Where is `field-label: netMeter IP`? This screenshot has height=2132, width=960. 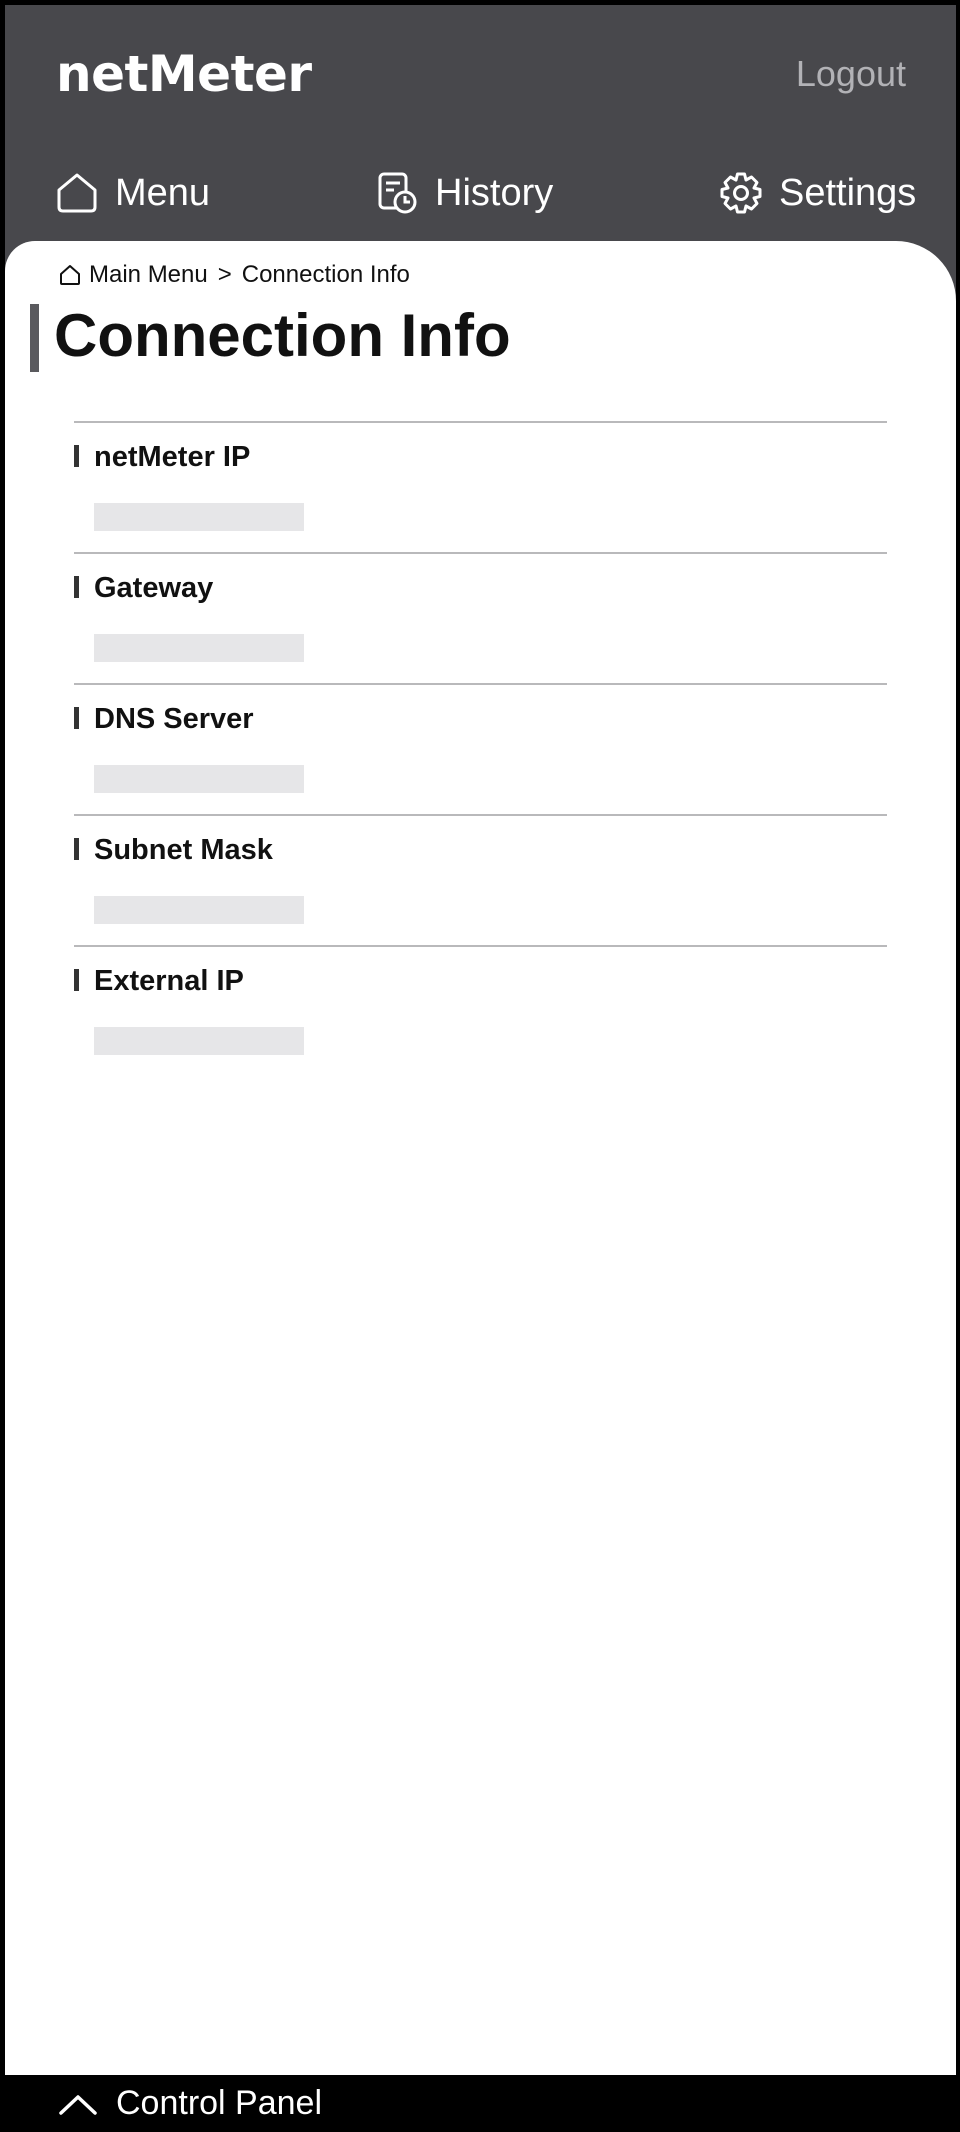 field-label: netMeter IP is located at coordinates (172, 457).